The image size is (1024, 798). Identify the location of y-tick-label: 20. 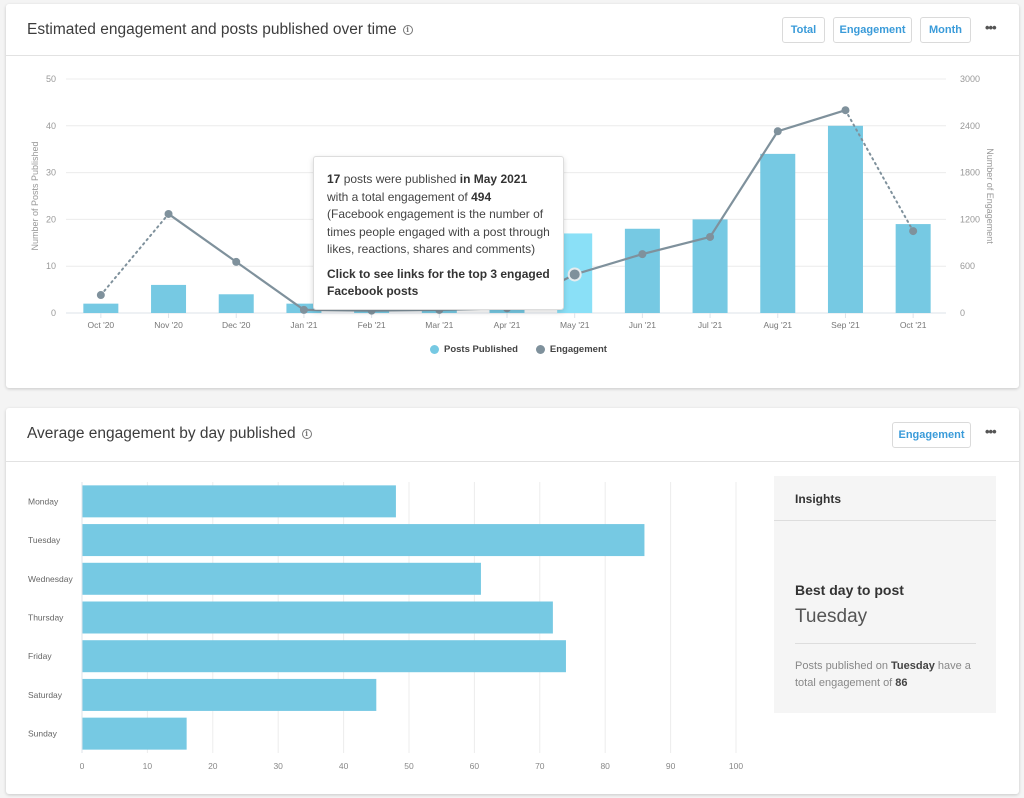
(51, 219).